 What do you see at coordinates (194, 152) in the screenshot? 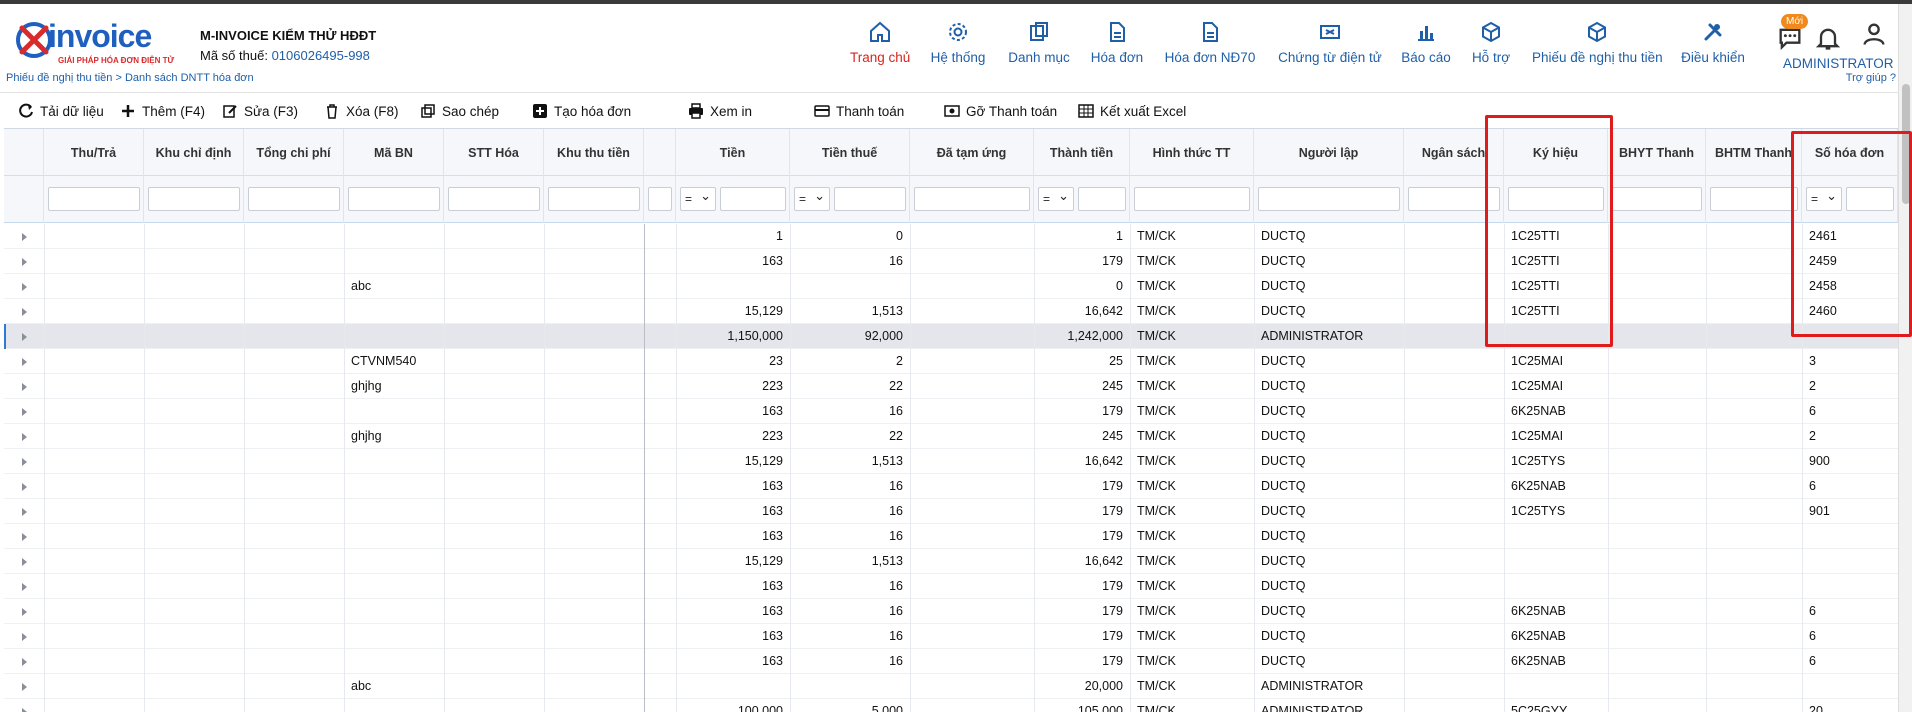
I see `column-header-khu-chi-dinh: Khu chỉ định` at bounding box center [194, 152].